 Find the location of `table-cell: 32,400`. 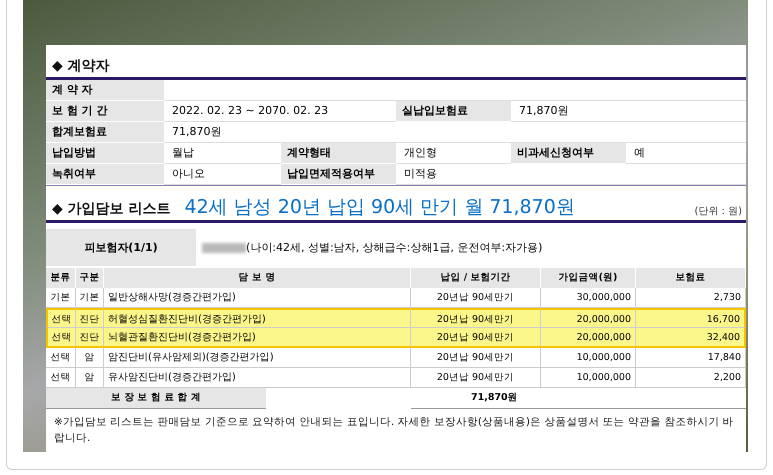

table-cell: 32,400 is located at coordinates (691, 338).